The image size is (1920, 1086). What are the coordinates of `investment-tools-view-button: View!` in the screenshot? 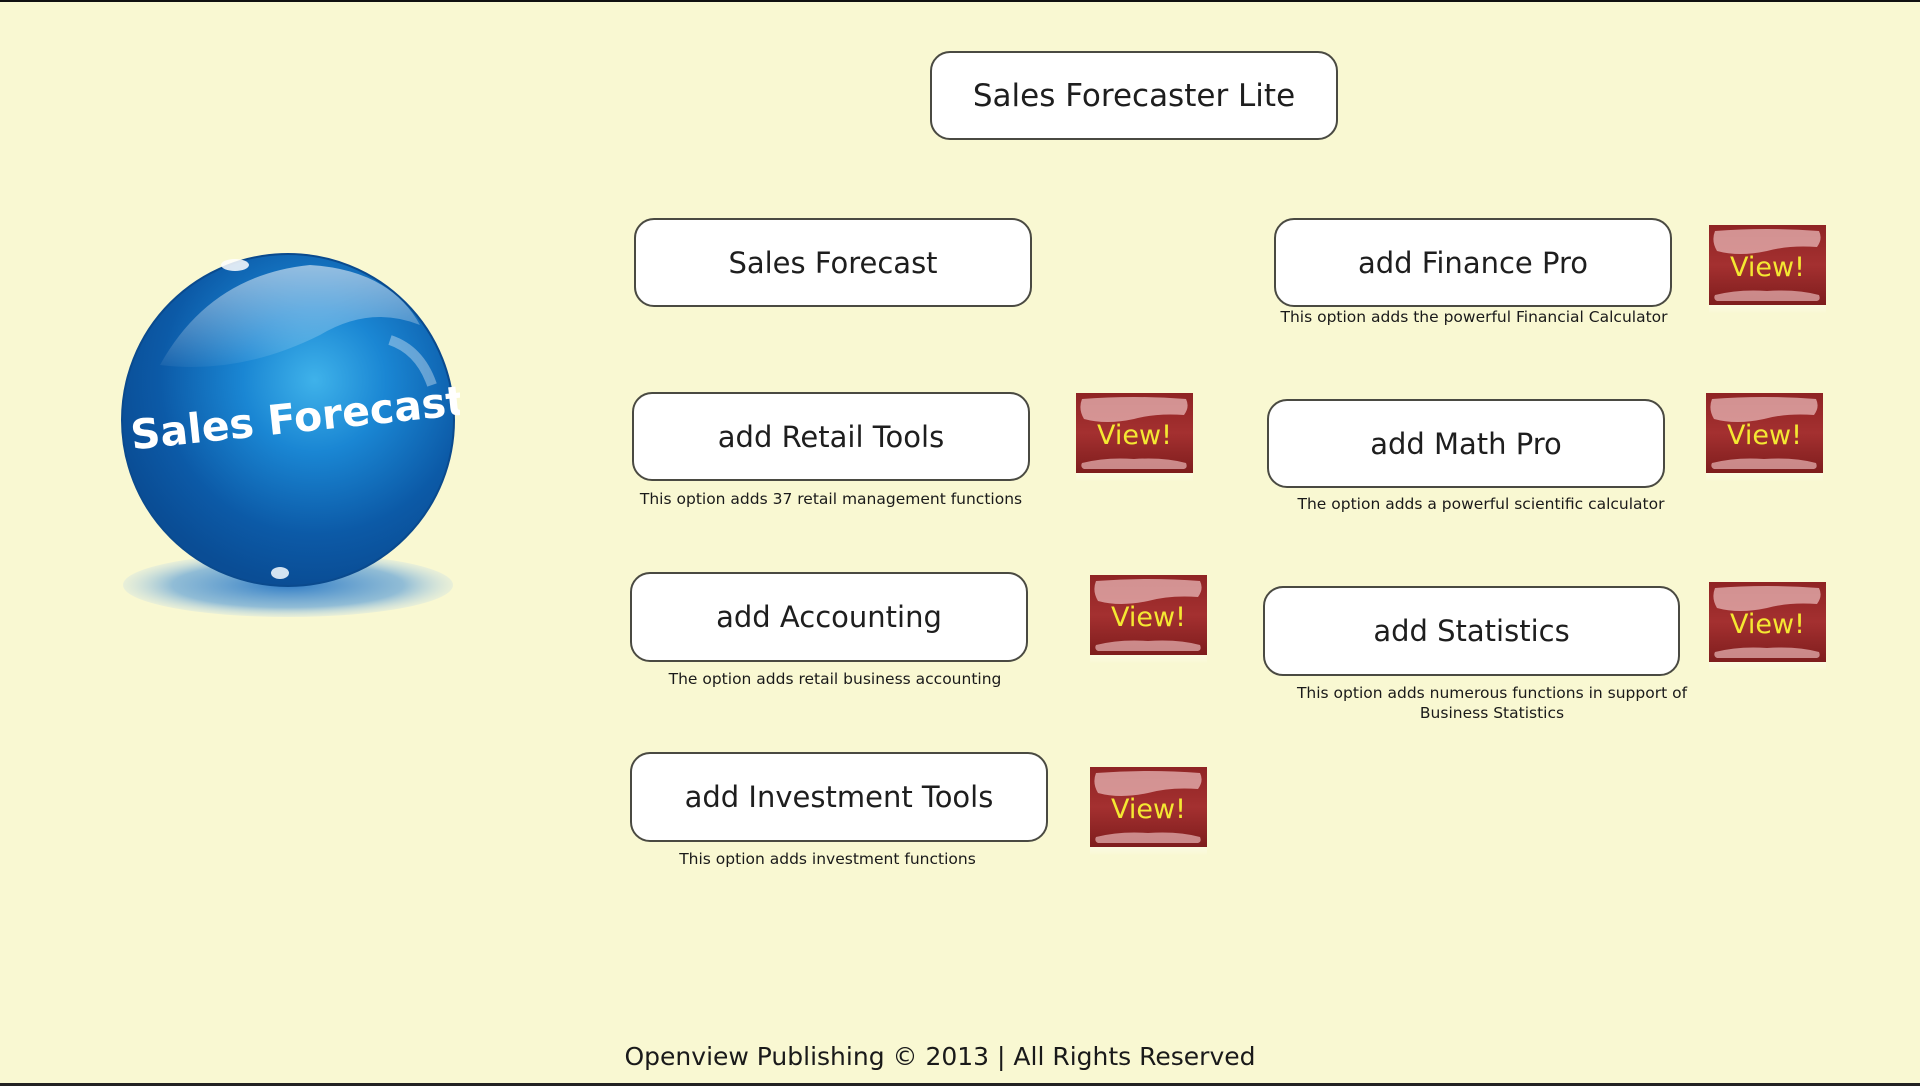 It's located at (1148, 811).